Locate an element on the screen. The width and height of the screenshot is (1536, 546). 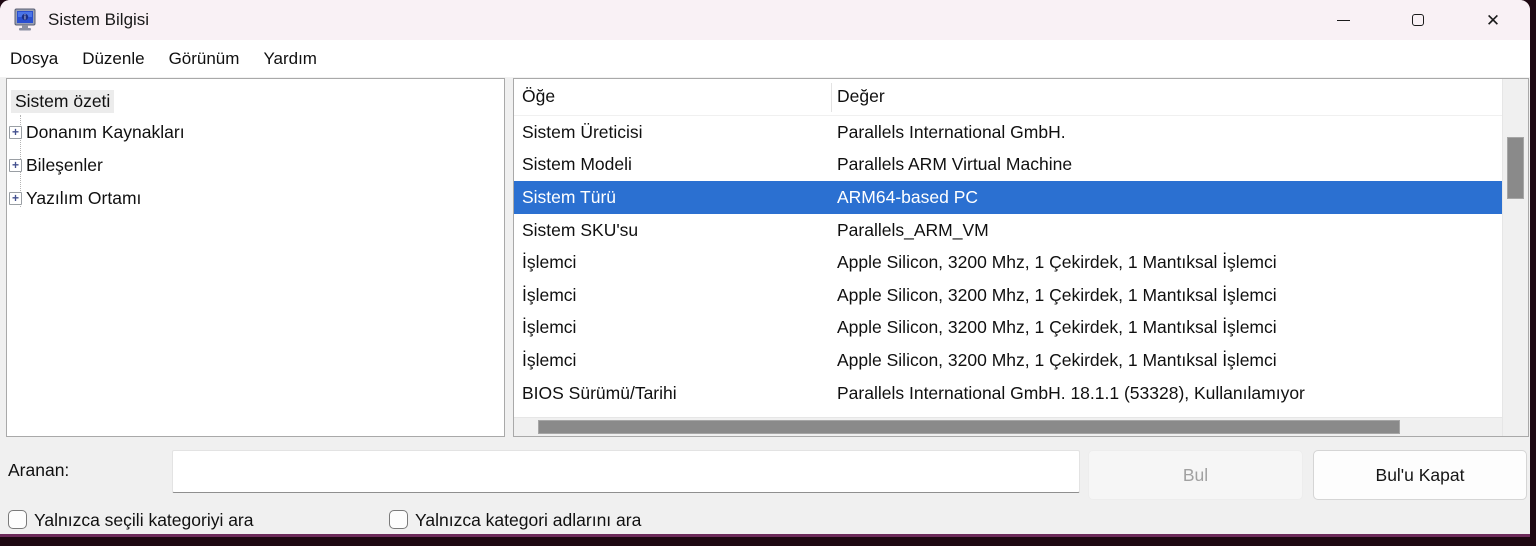
tree-item-label: Bileşenler is located at coordinates (64, 165).